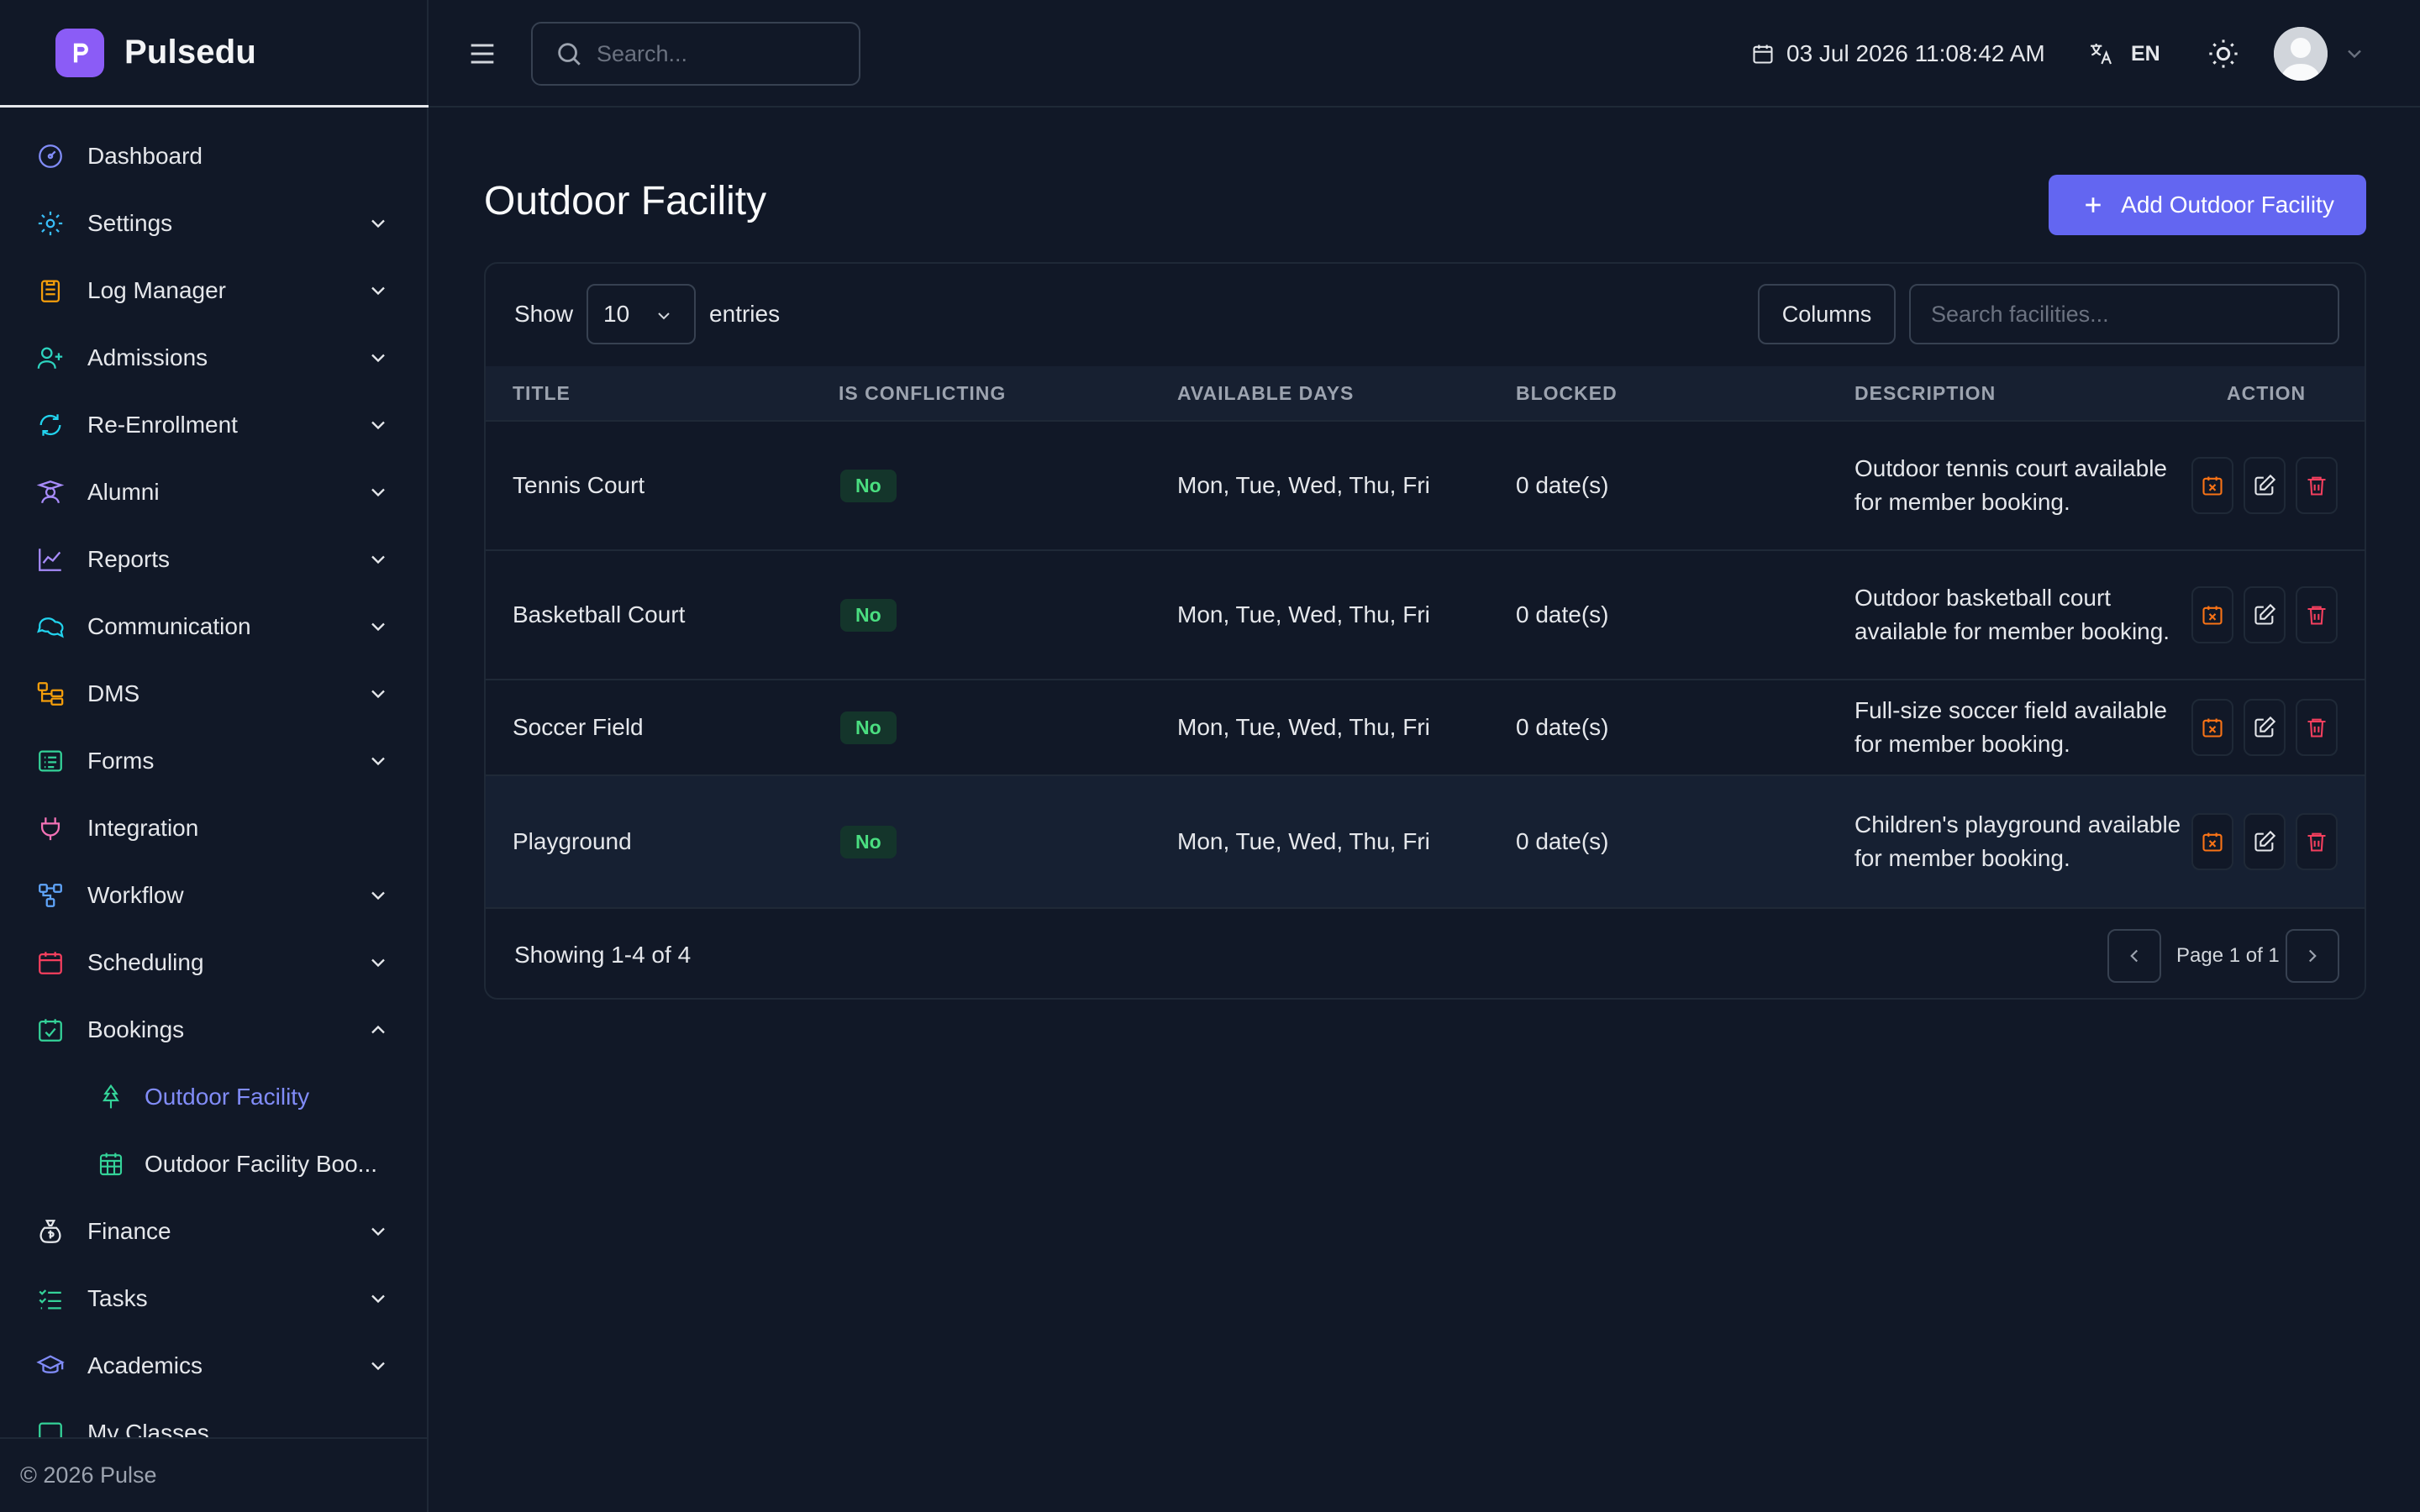 The image size is (2420, 1512). I want to click on sidebar-item-dashboard: Dashboard, so click(214, 156).